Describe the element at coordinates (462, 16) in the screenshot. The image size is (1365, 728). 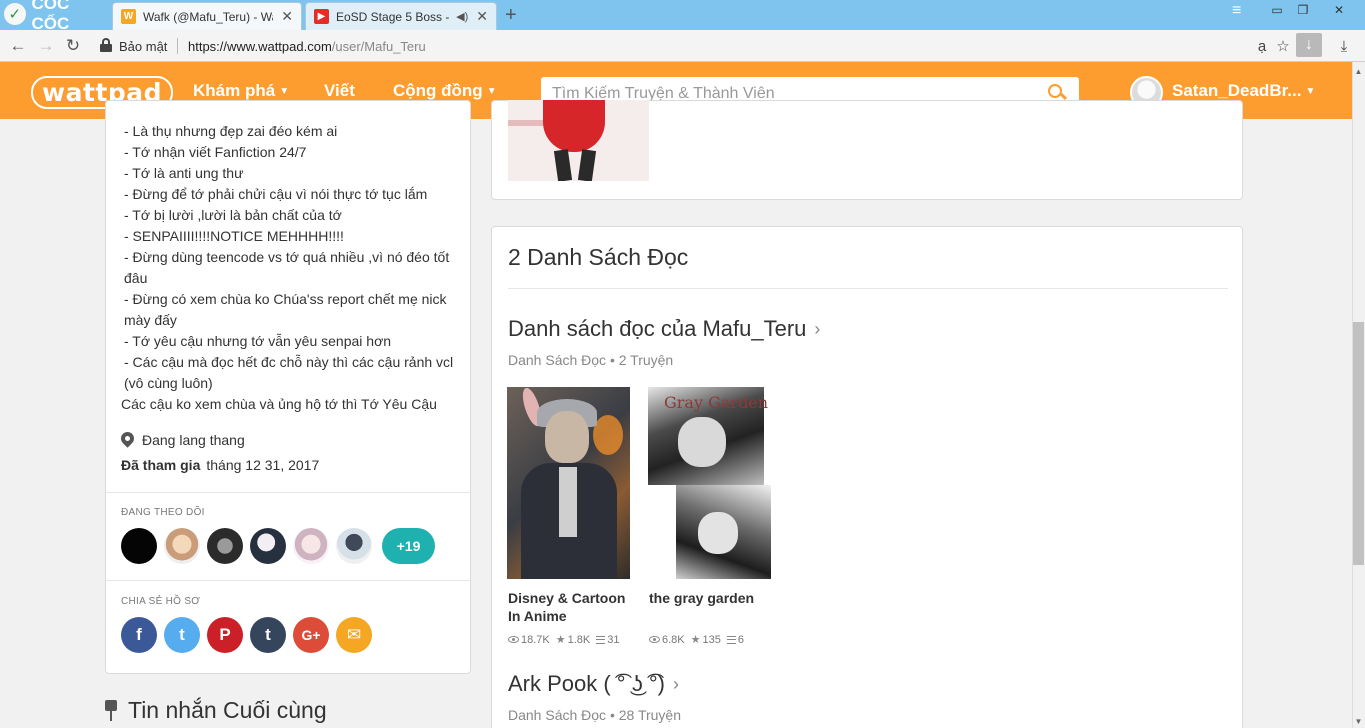
I see `speaker-icon: ◀)` at that location.